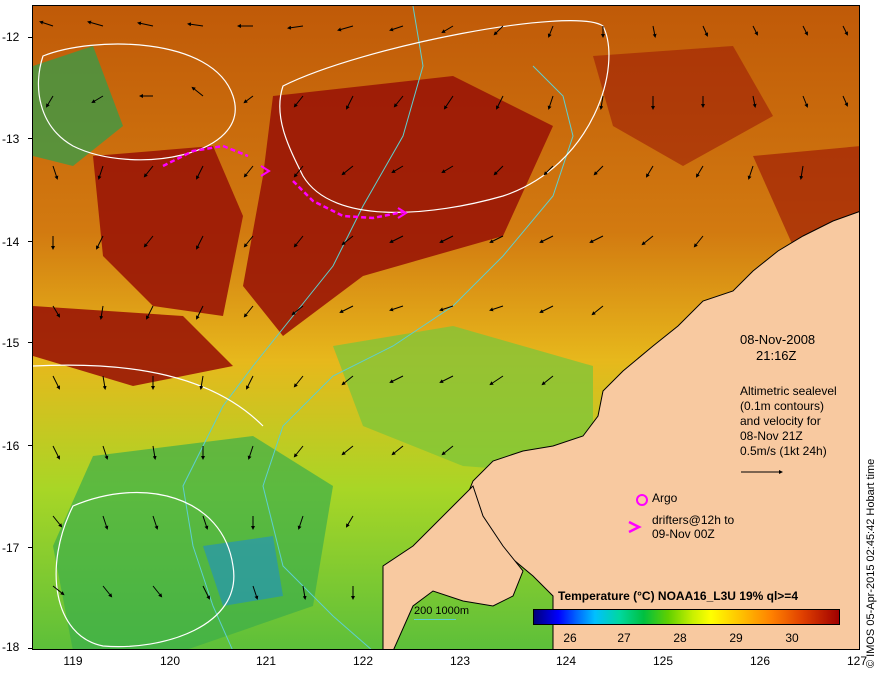 The width and height of the screenshot is (880, 680). Describe the element at coordinates (11, 242) in the screenshot. I see `lat-label: -14` at that location.